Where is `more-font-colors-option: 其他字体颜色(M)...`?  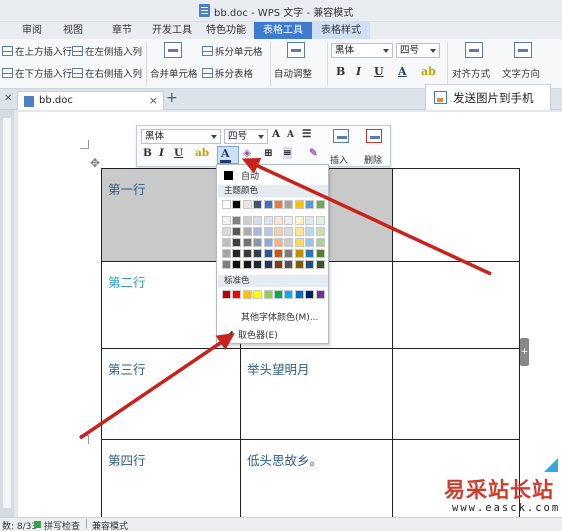 more-font-colors-option: 其他字体颜色(M)... is located at coordinates (279, 316).